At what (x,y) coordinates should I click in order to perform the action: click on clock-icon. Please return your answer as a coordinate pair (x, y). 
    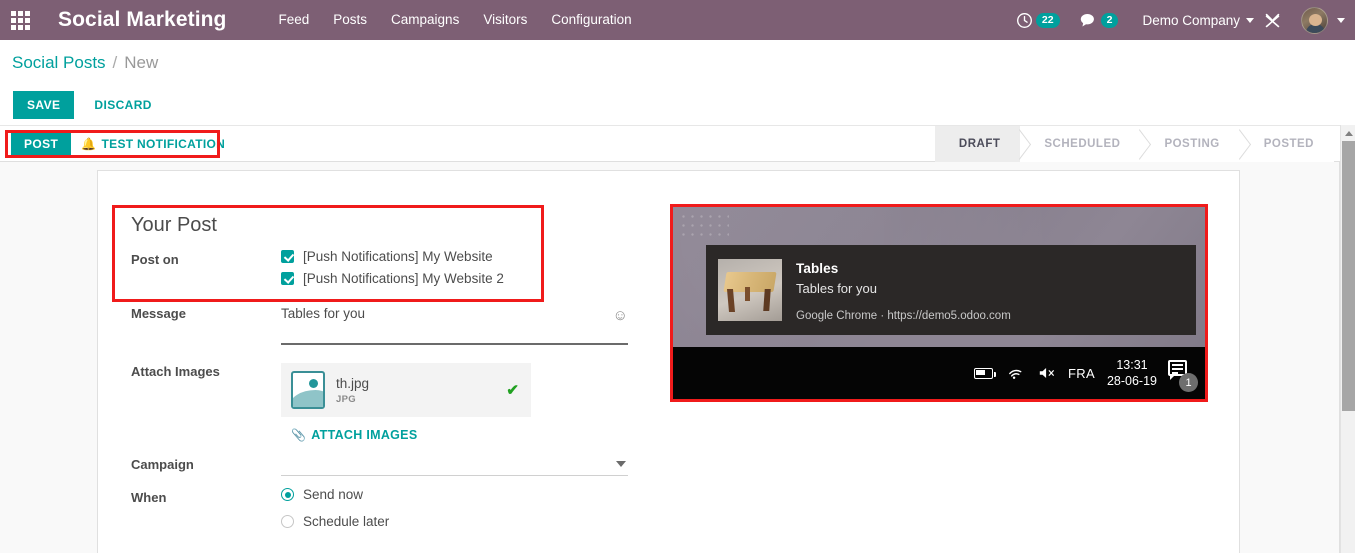
    Looking at the image, I should click on (1024, 20).